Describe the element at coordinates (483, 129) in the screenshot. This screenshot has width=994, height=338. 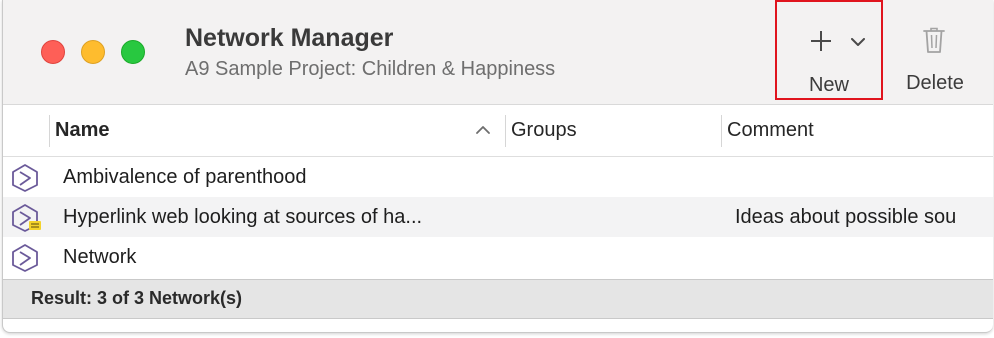
I see `sort-ascending-icon` at that location.